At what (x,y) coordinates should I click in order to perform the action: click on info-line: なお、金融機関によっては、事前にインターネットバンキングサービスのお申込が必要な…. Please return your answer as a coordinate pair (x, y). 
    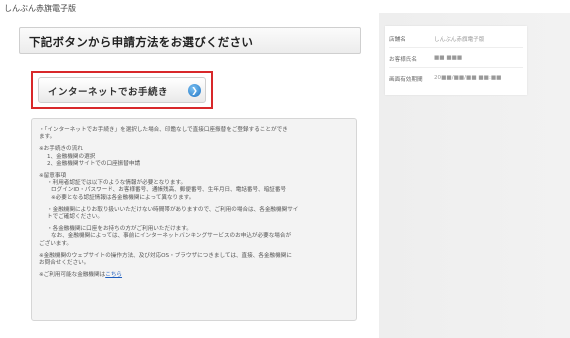
    Looking at the image, I should click on (171, 236).